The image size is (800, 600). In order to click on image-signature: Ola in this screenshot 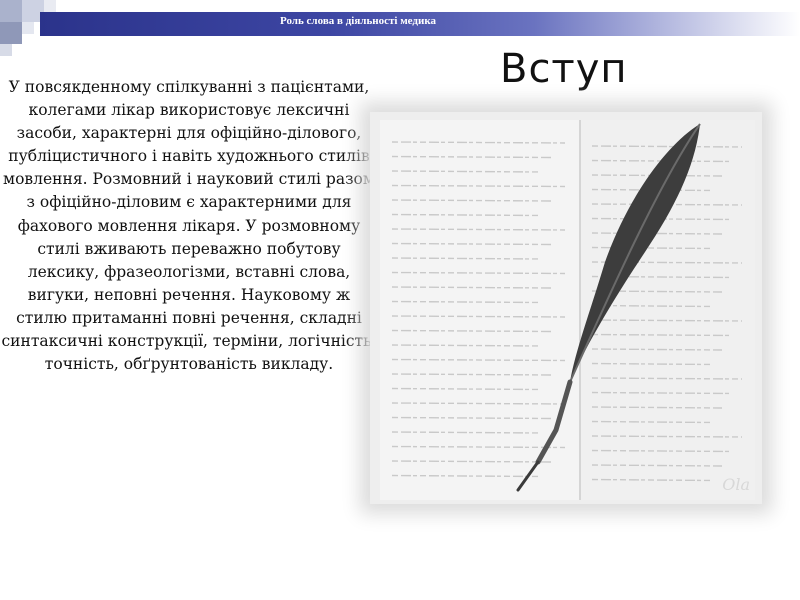, I will do `click(736, 484)`.